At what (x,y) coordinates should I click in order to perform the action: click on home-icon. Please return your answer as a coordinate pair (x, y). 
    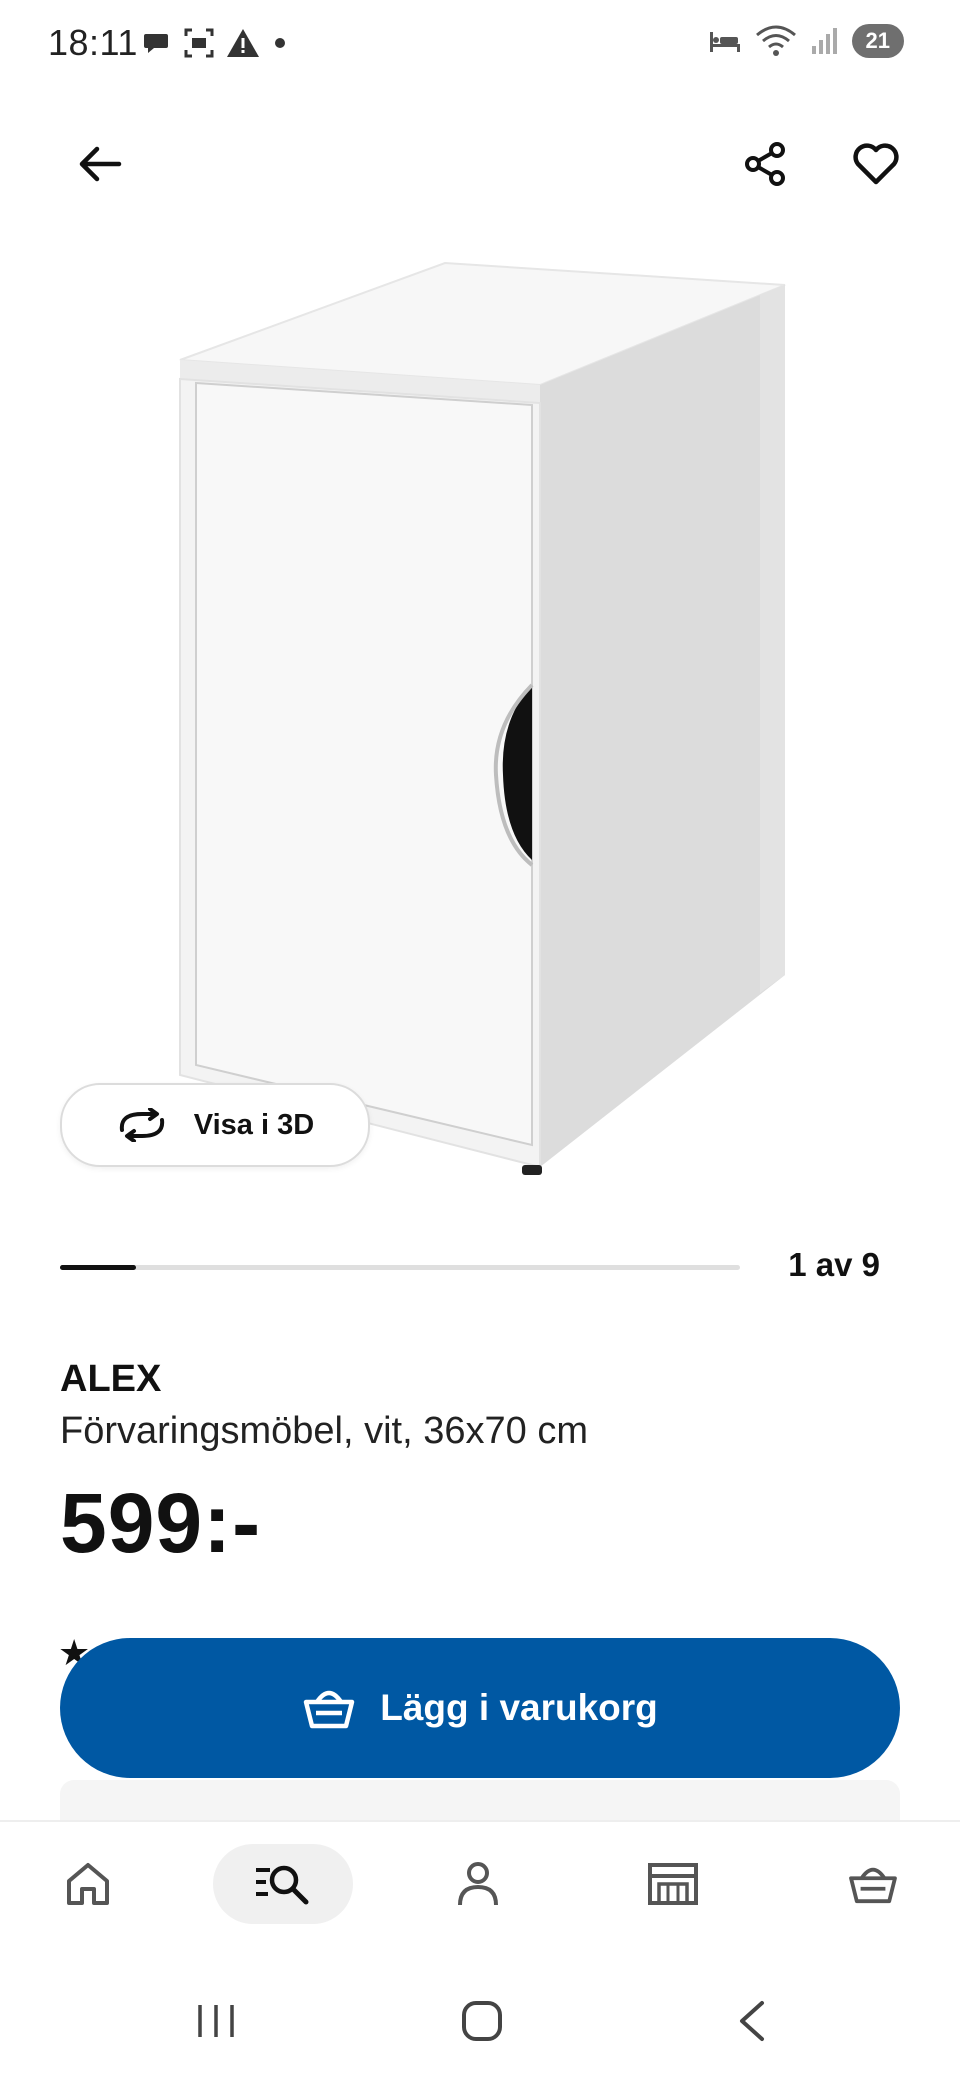
    Looking at the image, I should click on (88, 1884).